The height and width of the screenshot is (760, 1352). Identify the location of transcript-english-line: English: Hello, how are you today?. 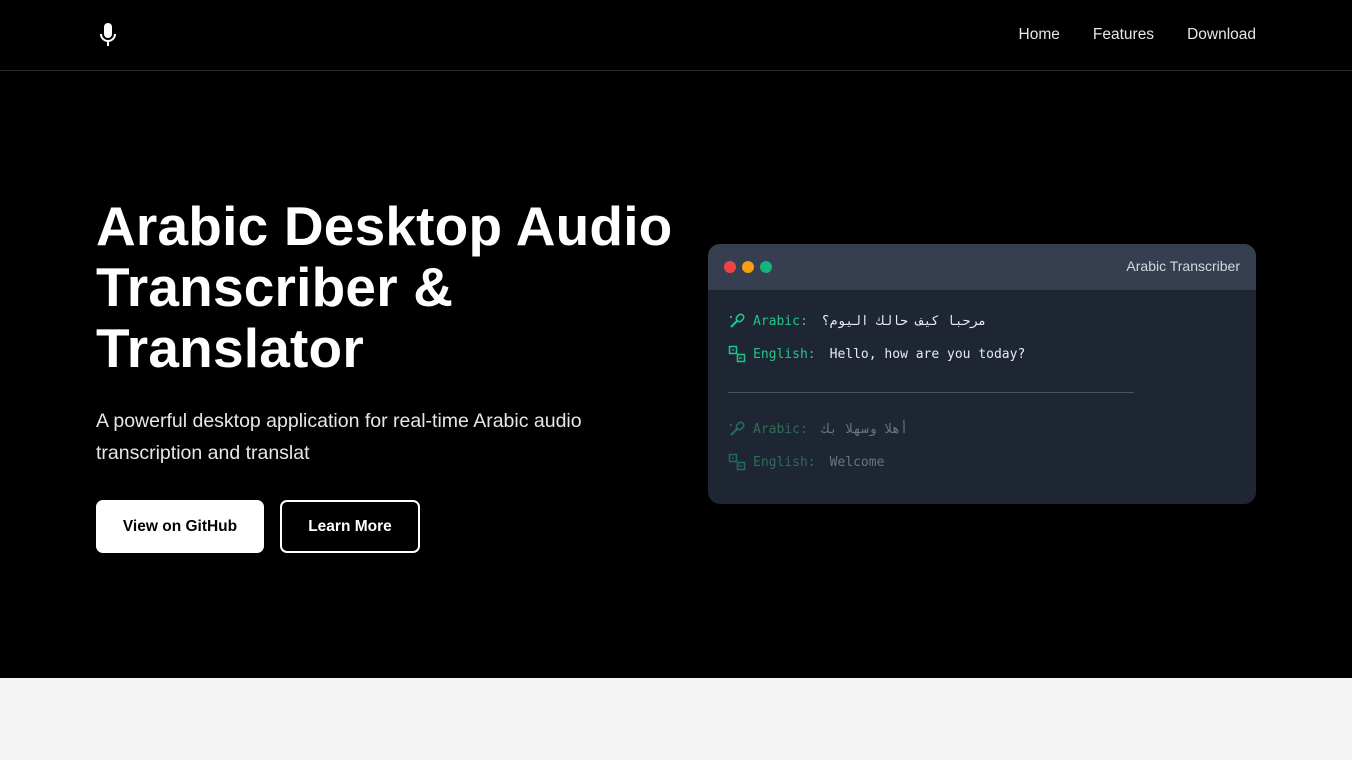
(876, 354).